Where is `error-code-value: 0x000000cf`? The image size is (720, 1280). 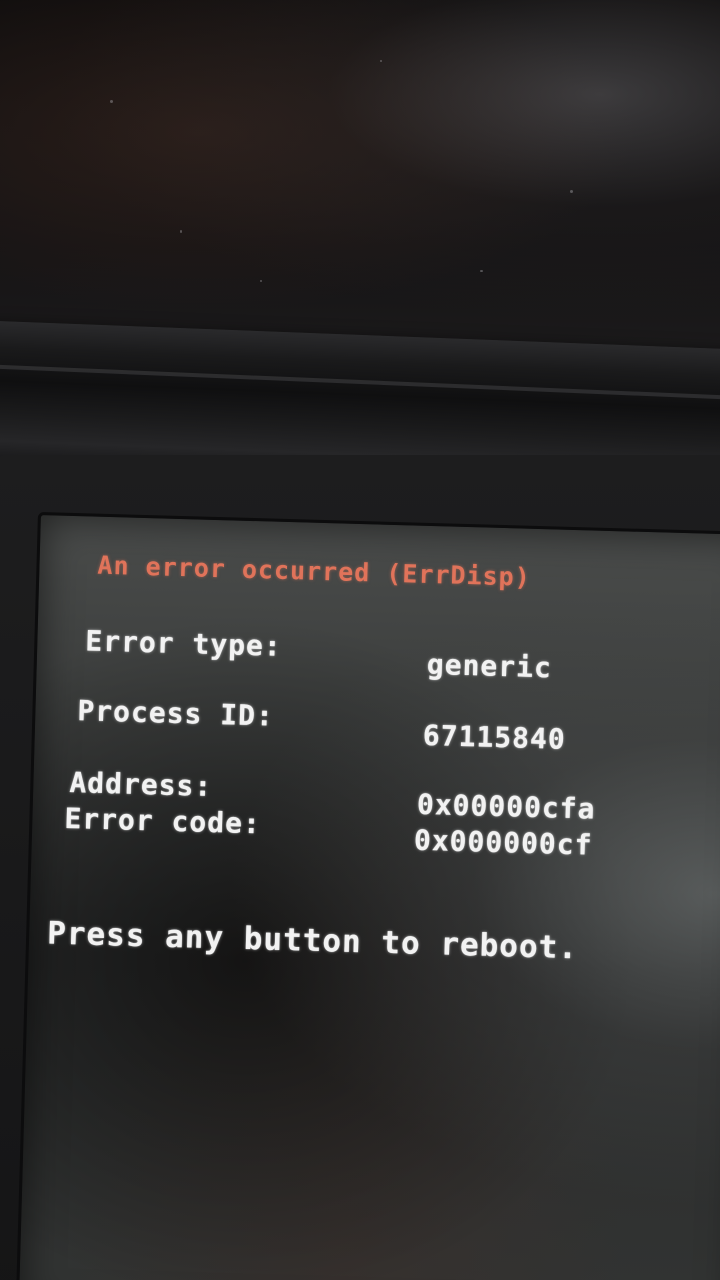
error-code-value: 0x000000cf is located at coordinates (503, 842).